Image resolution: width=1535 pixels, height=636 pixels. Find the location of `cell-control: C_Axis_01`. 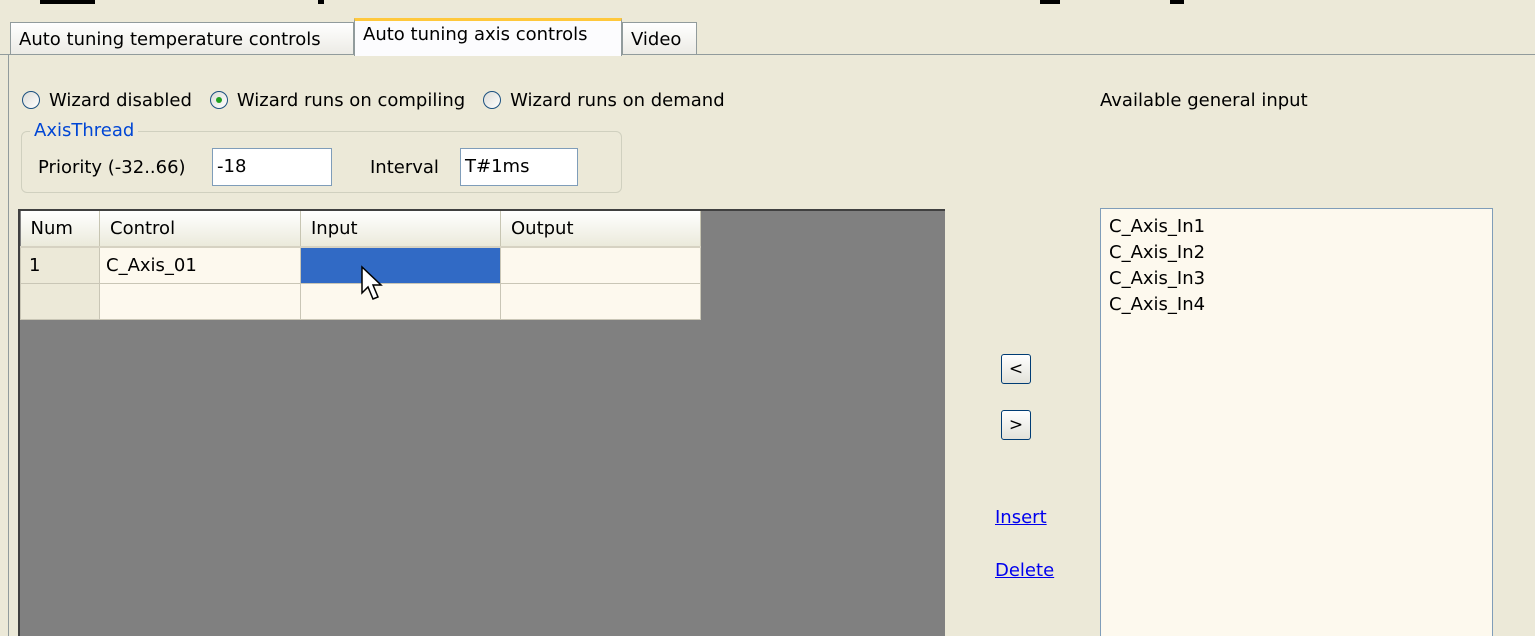

cell-control: C_Axis_01 is located at coordinates (200, 265).